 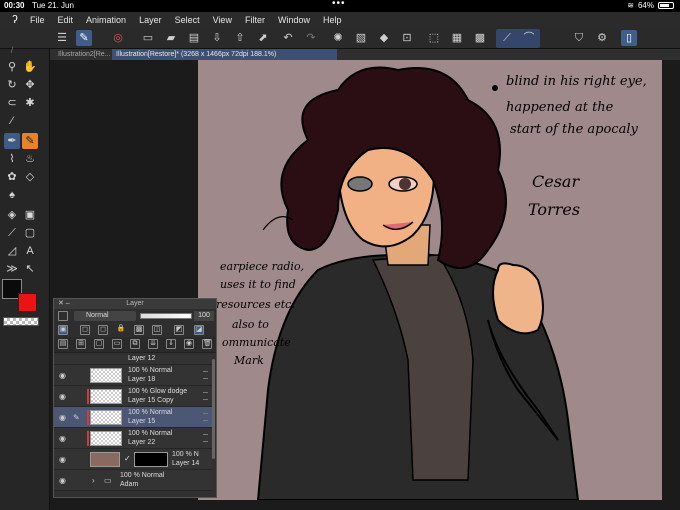 I want to click on mask-icon: ◫, so click(x=157, y=330).